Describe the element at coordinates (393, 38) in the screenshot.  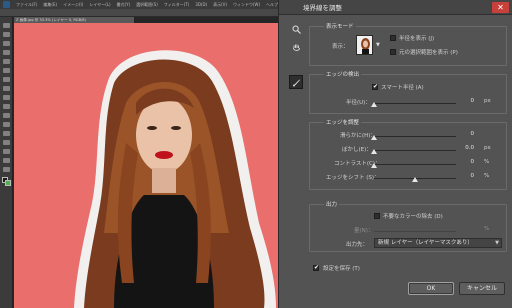
I see `show-radius-checkbox` at that location.